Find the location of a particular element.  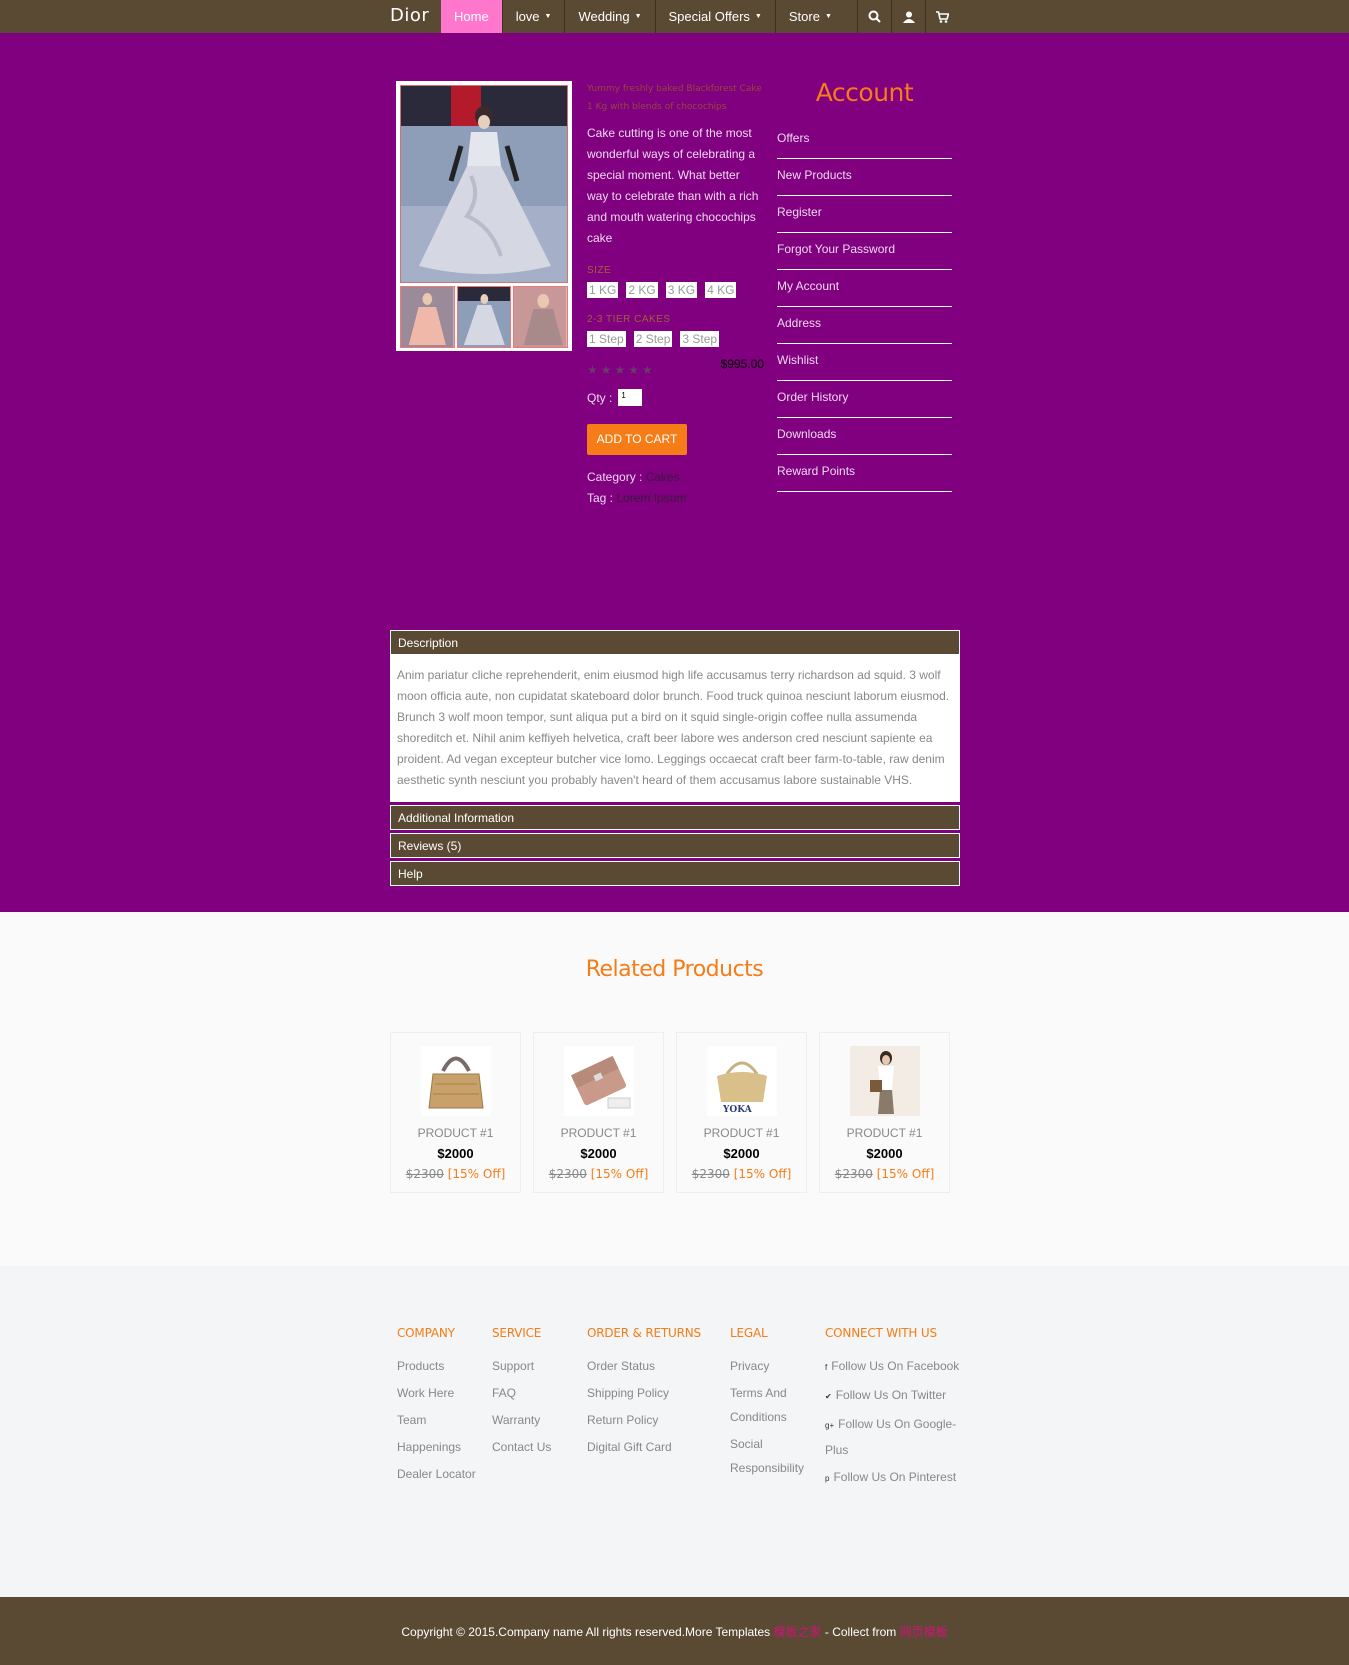

footer-heading-orders: ORDER & RETURNS is located at coordinates (644, 1333).